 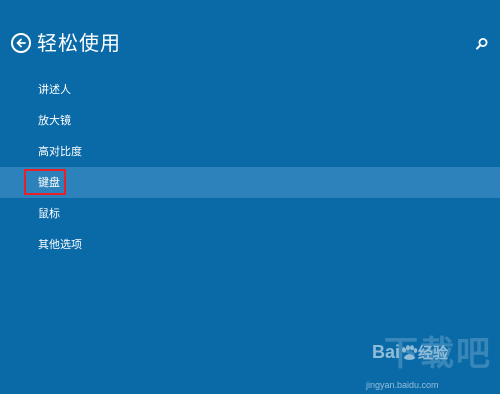 What do you see at coordinates (54, 89) in the screenshot?
I see `menu-item-label: 讲述人` at bounding box center [54, 89].